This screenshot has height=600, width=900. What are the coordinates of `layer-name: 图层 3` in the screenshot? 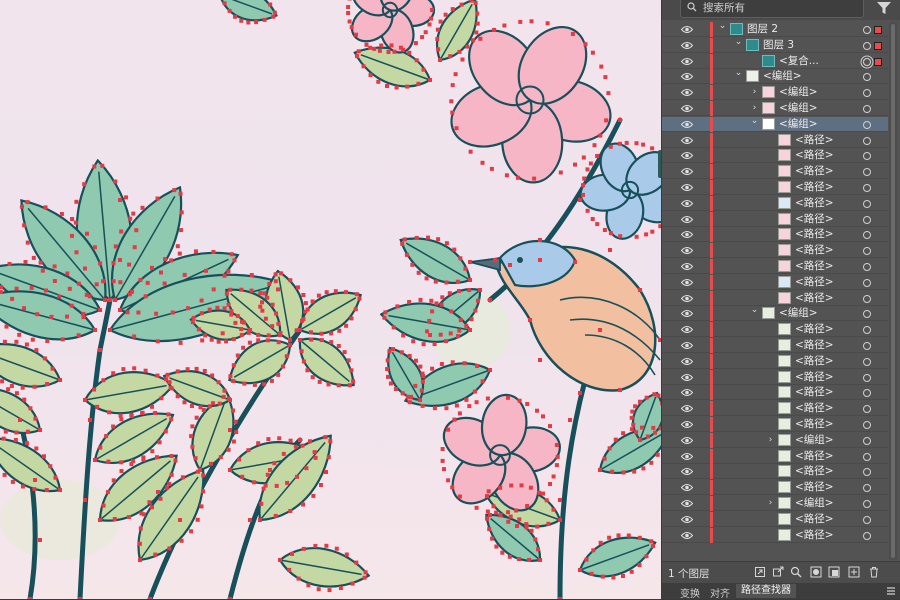 It's located at (778, 45).